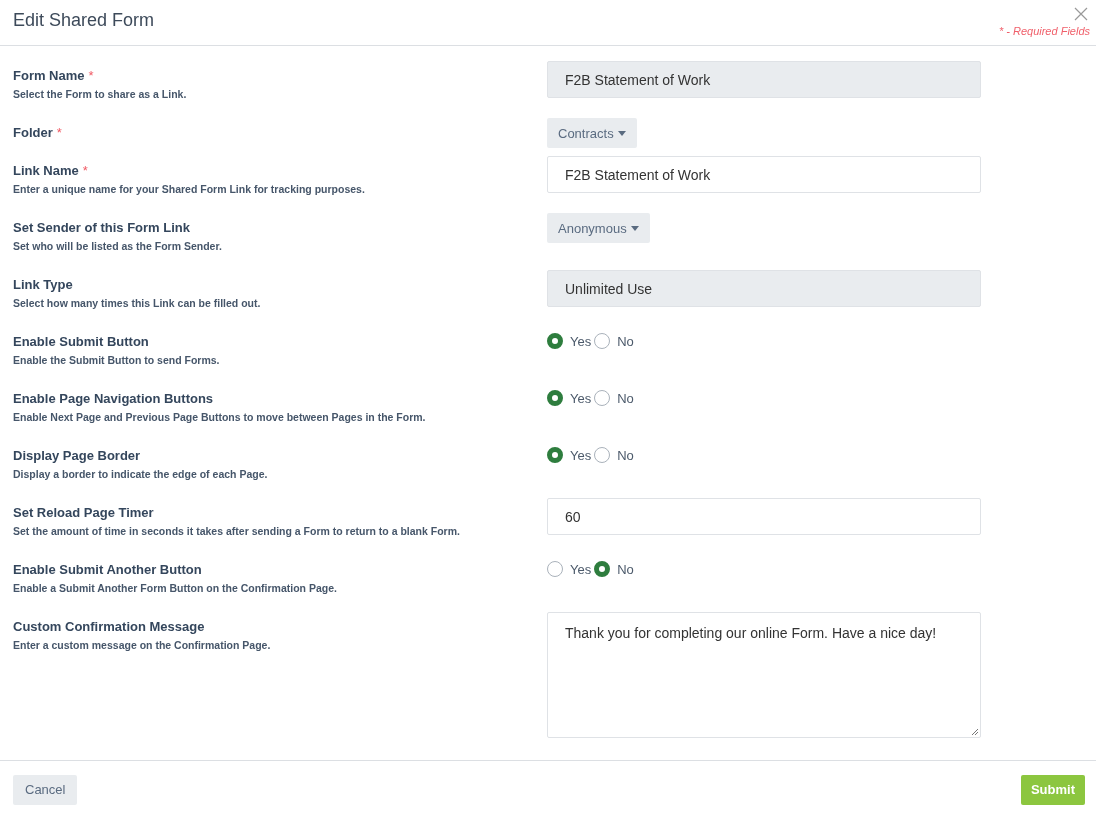  What do you see at coordinates (1044, 31) in the screenshot?
I see `required-fields-note: * - Required Fields` at bounding box center [1044, 31].